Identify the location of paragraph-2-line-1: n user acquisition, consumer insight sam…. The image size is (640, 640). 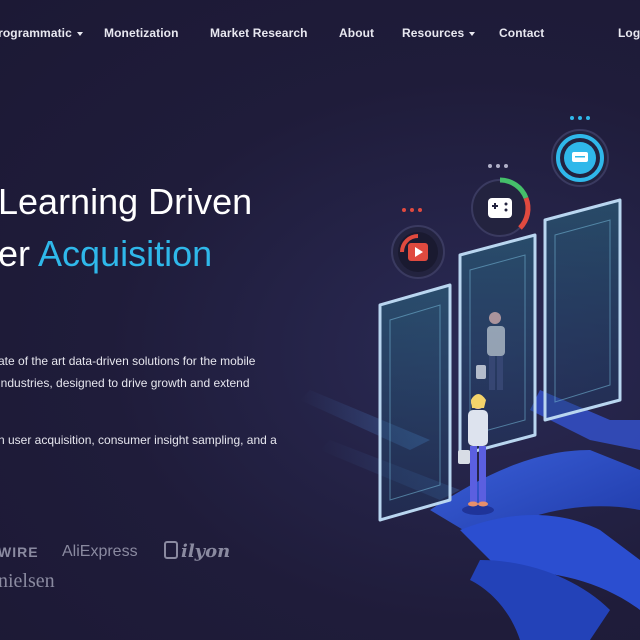
(138, 440).